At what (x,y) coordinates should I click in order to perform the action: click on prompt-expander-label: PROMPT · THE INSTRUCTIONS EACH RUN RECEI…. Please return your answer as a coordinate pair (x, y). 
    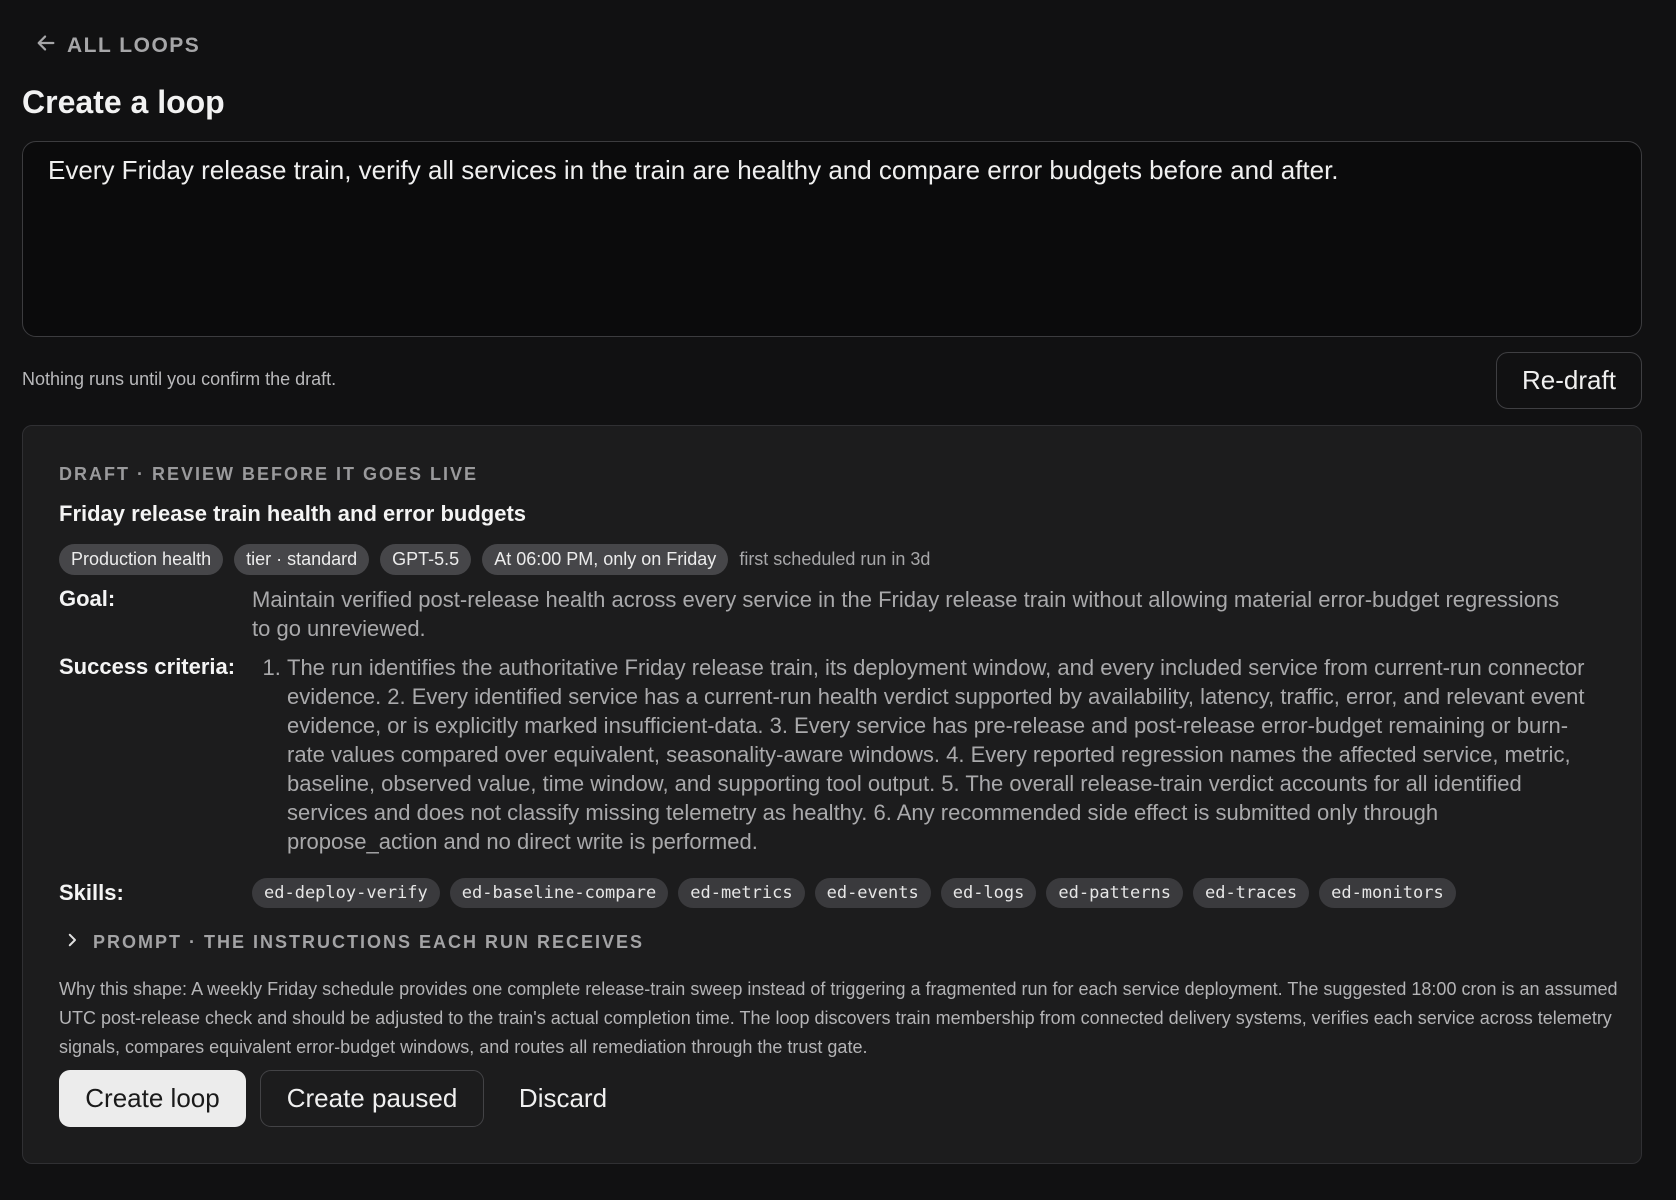
    Looking at the image, I should click on (369, 942).